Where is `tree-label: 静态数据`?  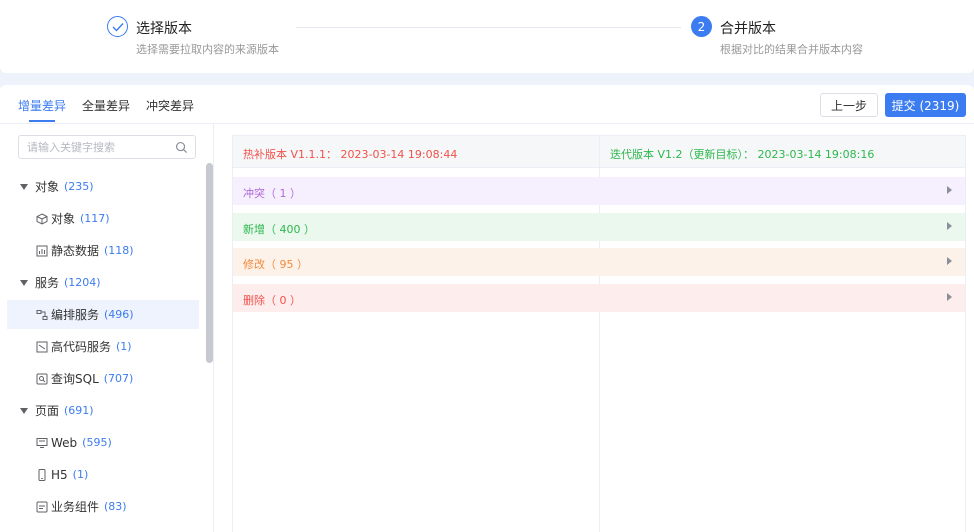 tree-label: 静态数据 is located at coordinates (75, 251).